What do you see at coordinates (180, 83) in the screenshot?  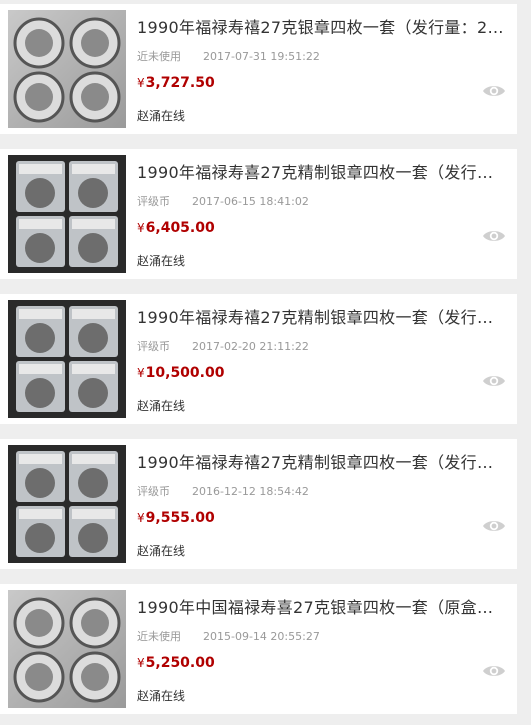 I see `price-value: 3,727.50` at bounding box center [180, 83].